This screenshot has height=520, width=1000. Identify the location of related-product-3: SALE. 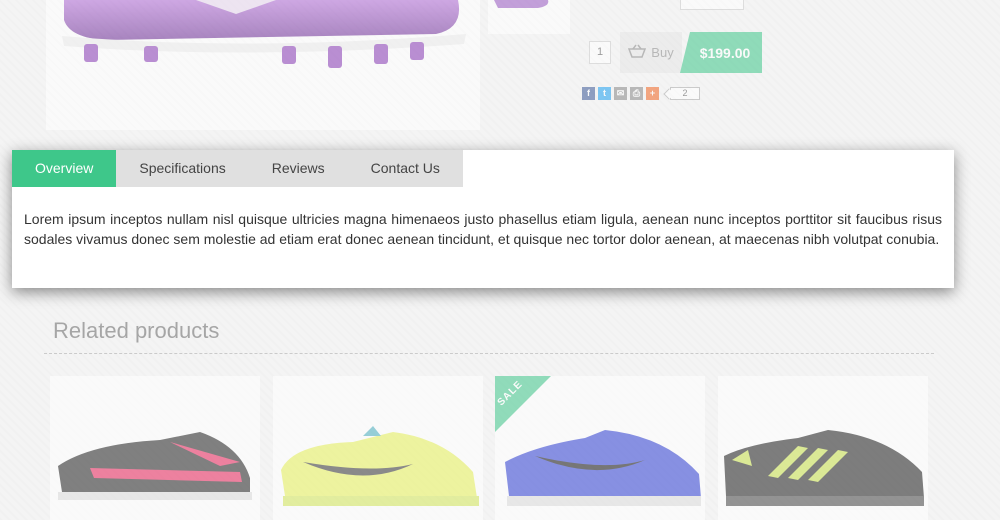
(600, 448).